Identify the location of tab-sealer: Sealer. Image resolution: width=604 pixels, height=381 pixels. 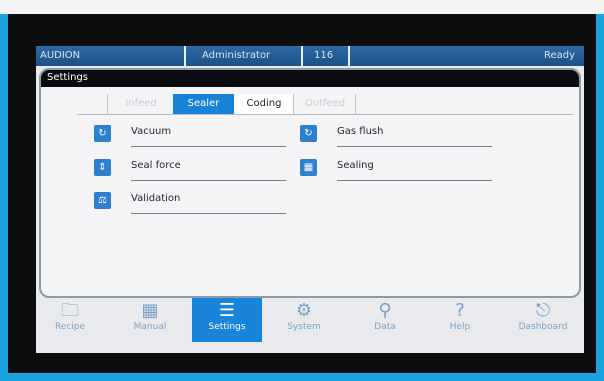
(203, 104).